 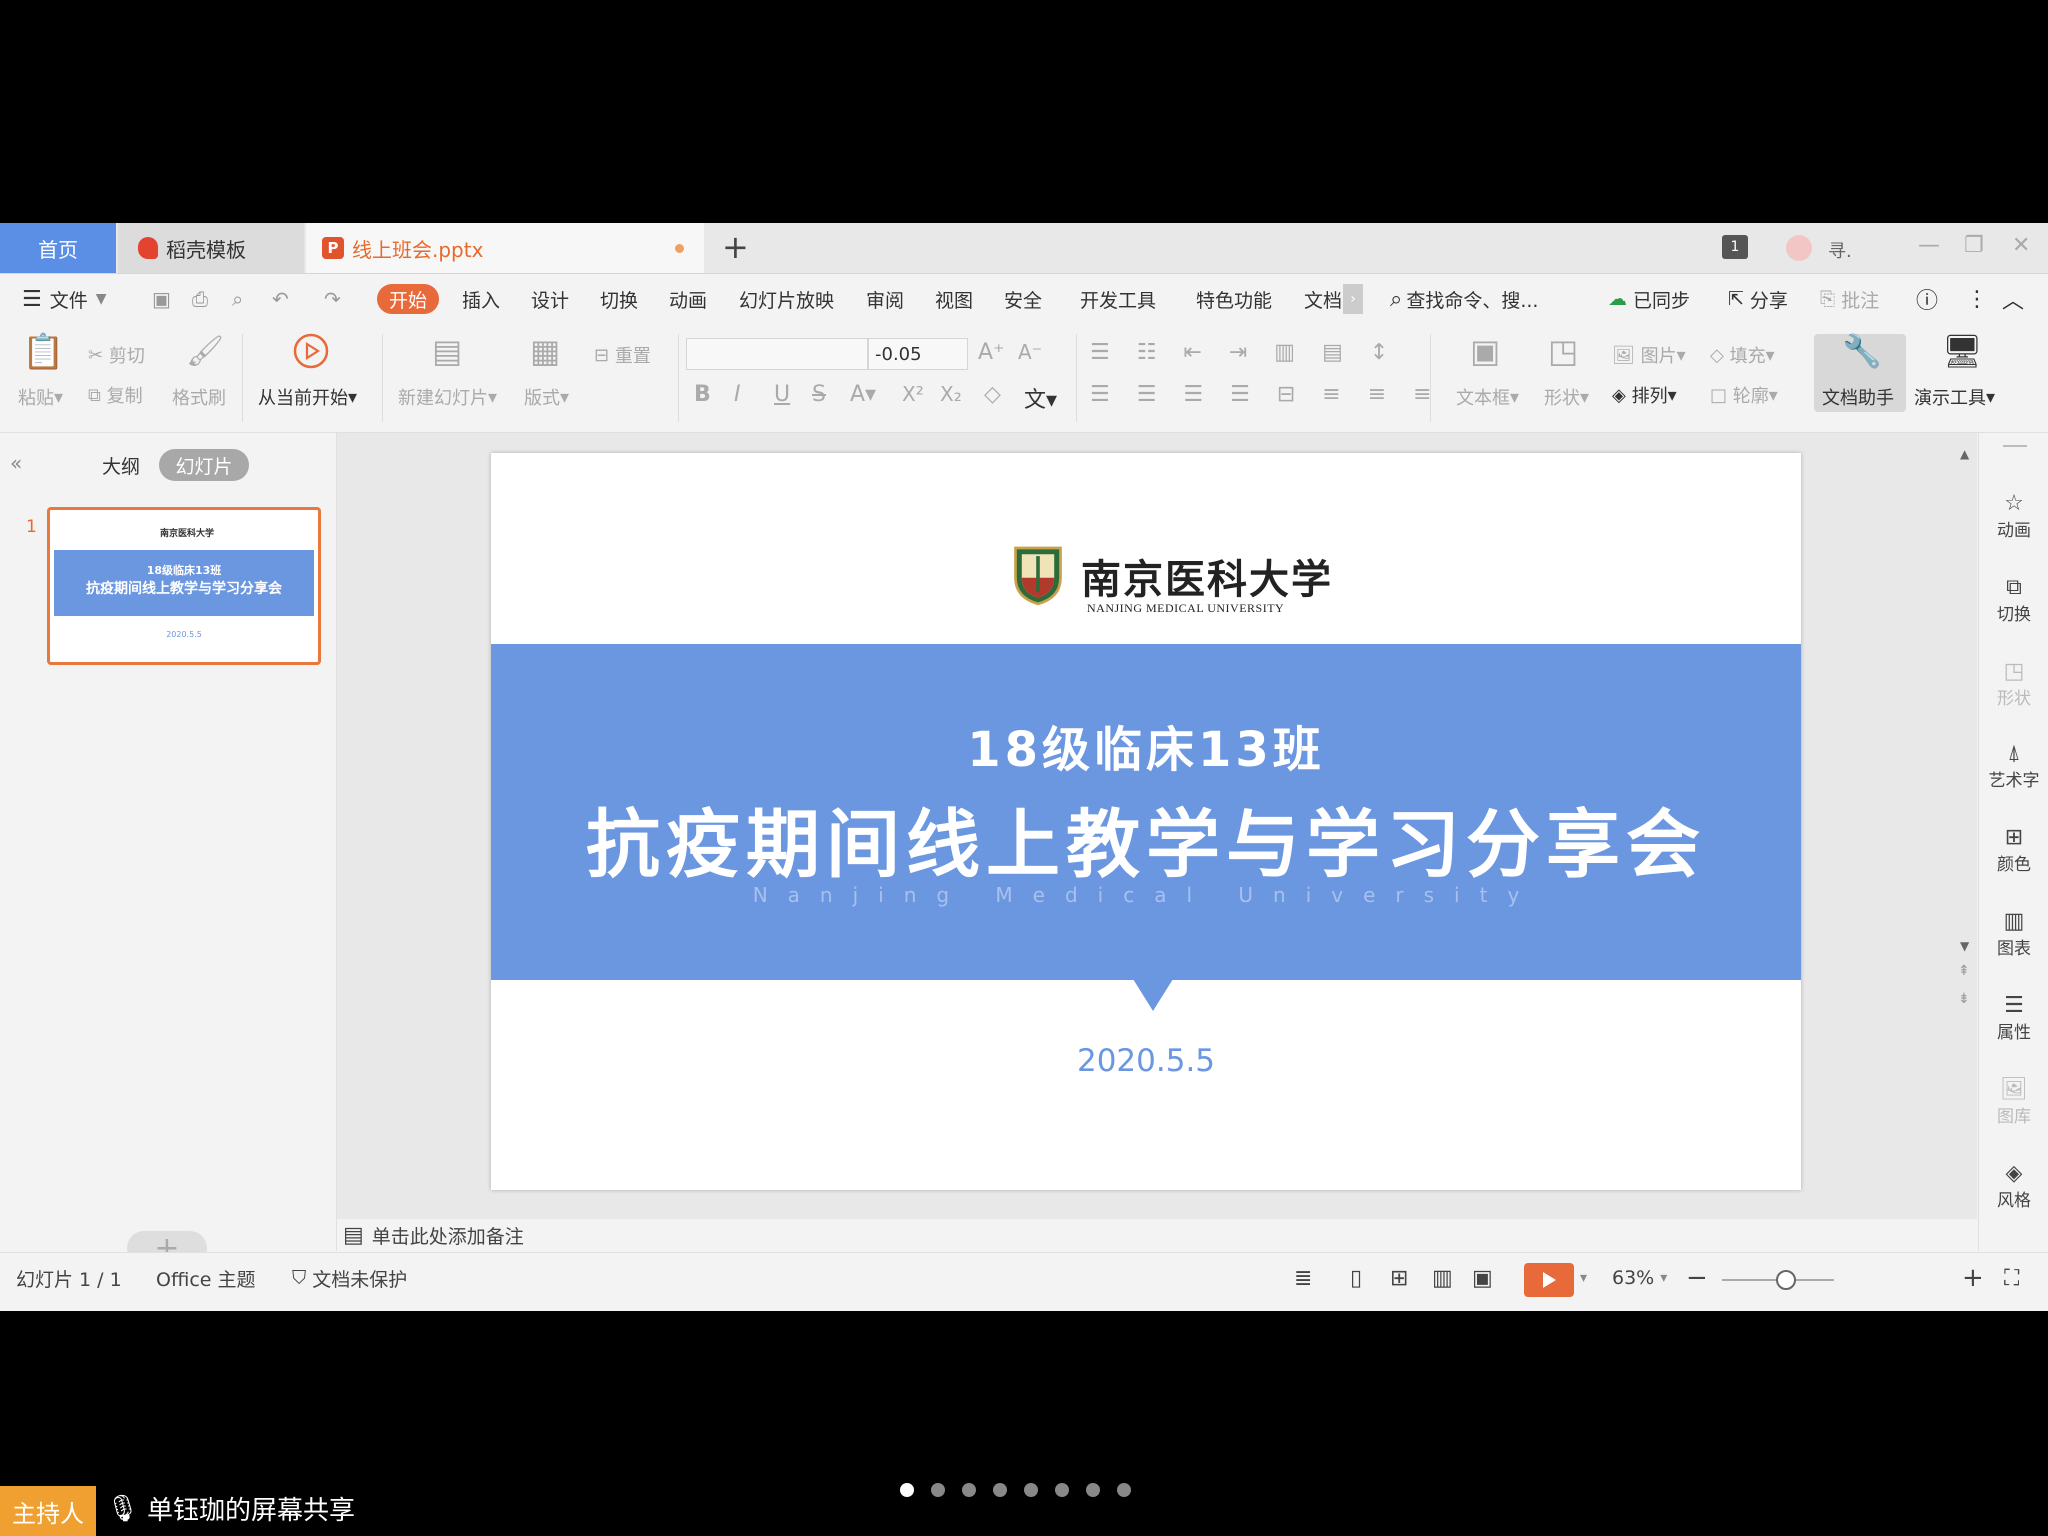 What do you see at coordinates (1566, 397) in the screenshot?
I see `shape-button: 形状 ▾` at bounding box center [1566, 397].